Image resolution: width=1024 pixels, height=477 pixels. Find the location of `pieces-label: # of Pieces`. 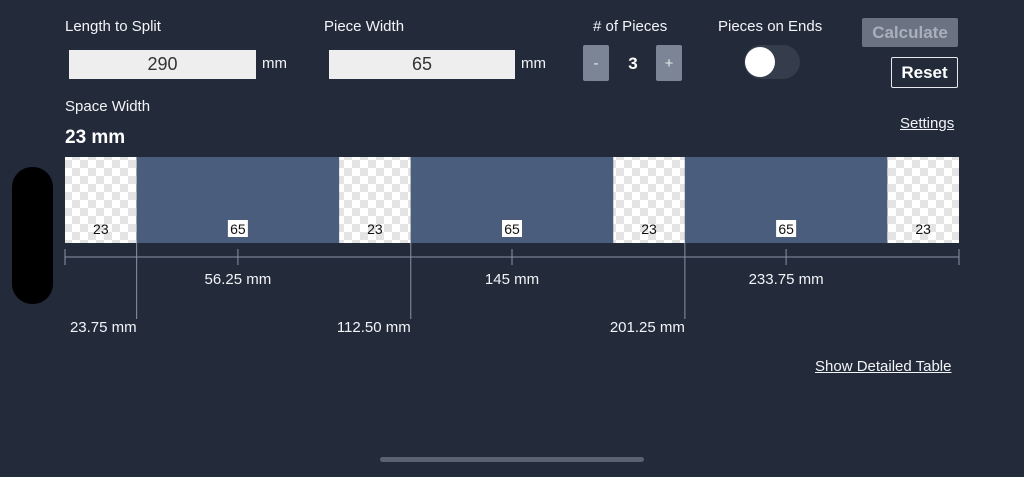

pieces-label: # of Pieces is located at coordinates (630, 26).